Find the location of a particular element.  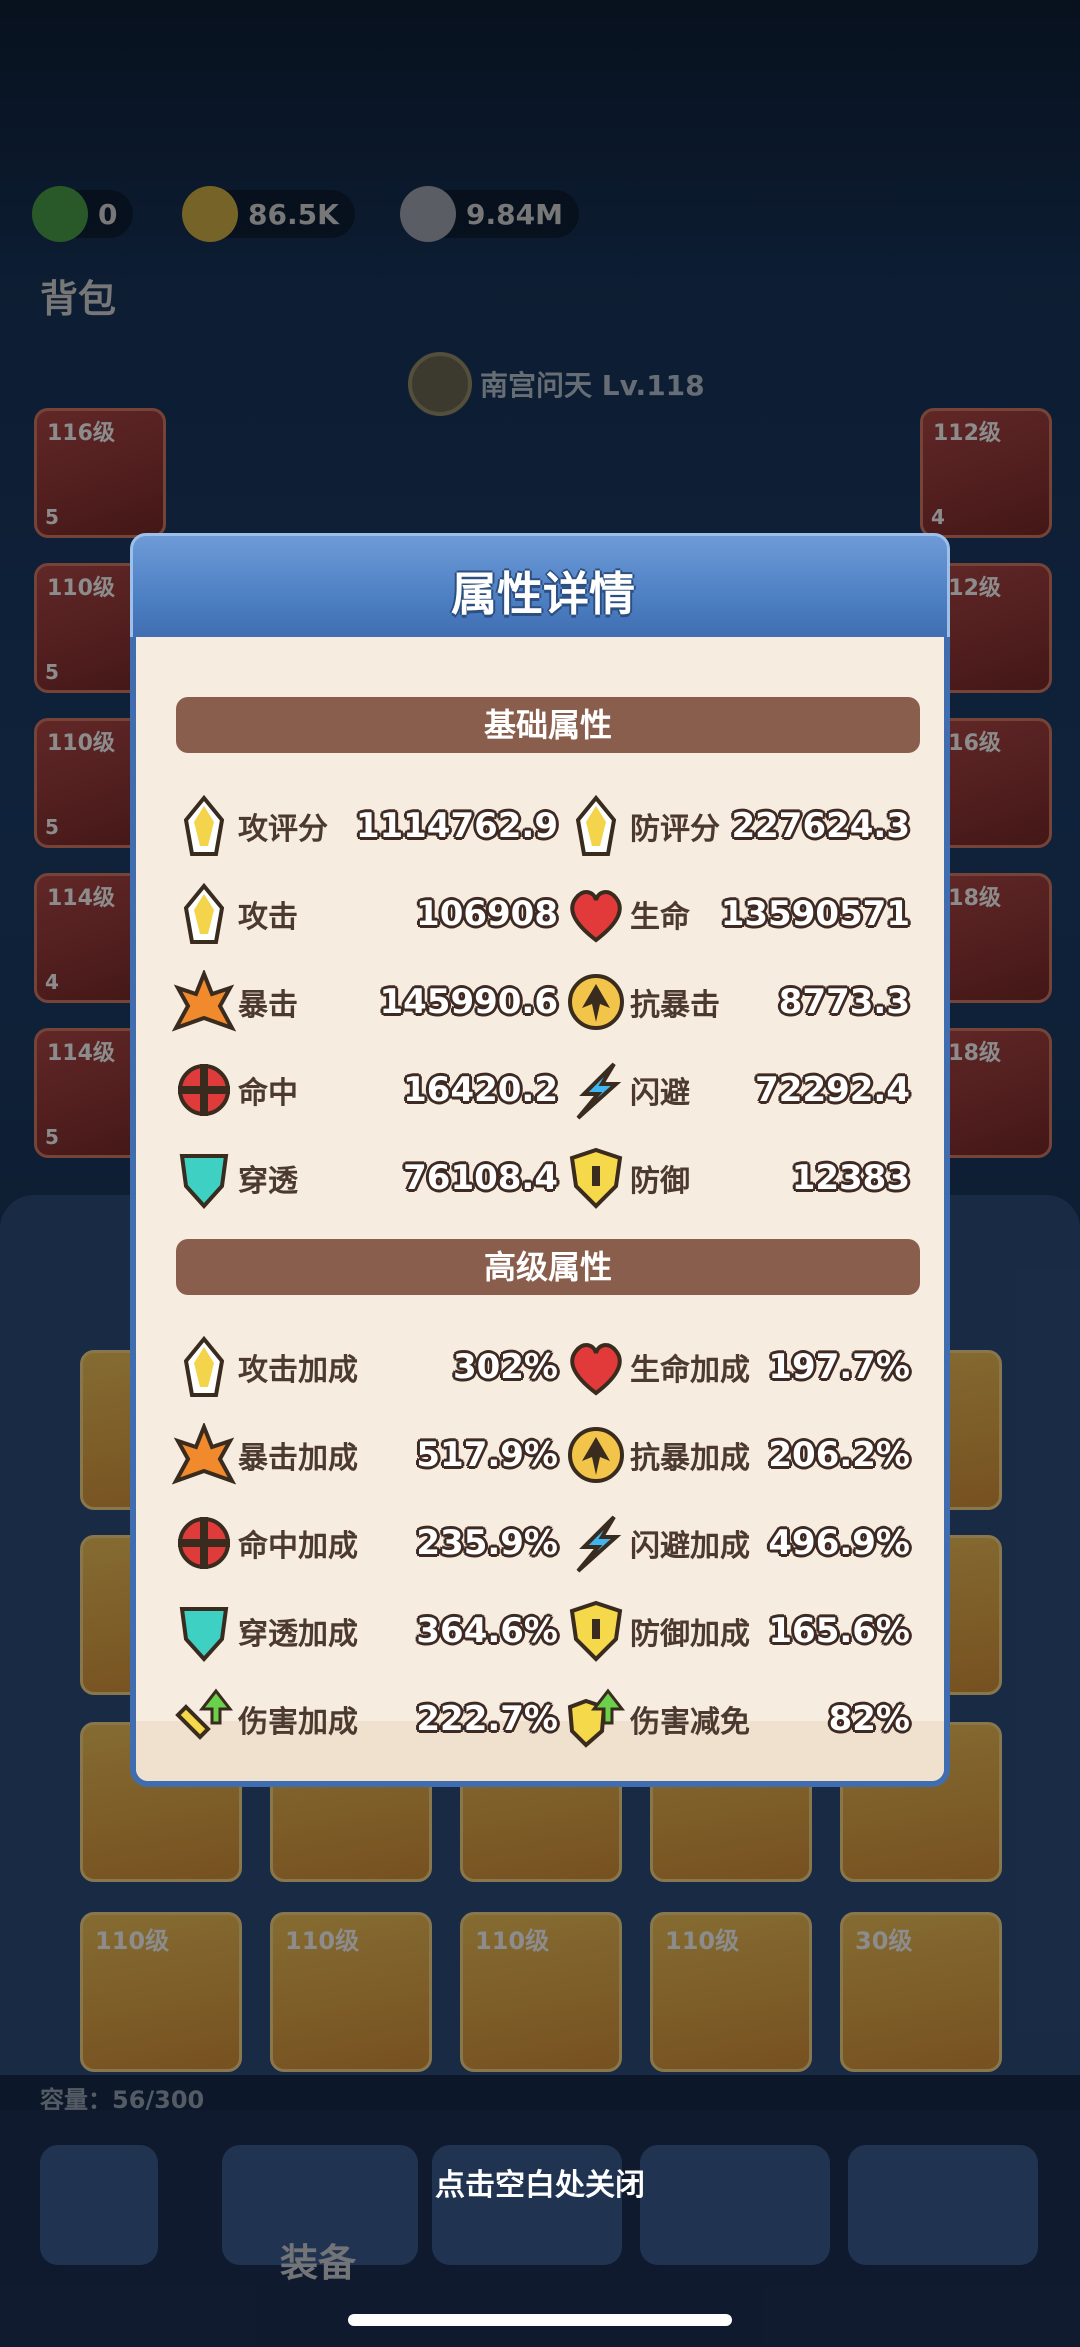

stat-name: 穿透 is located at coordinates (268, 1181).